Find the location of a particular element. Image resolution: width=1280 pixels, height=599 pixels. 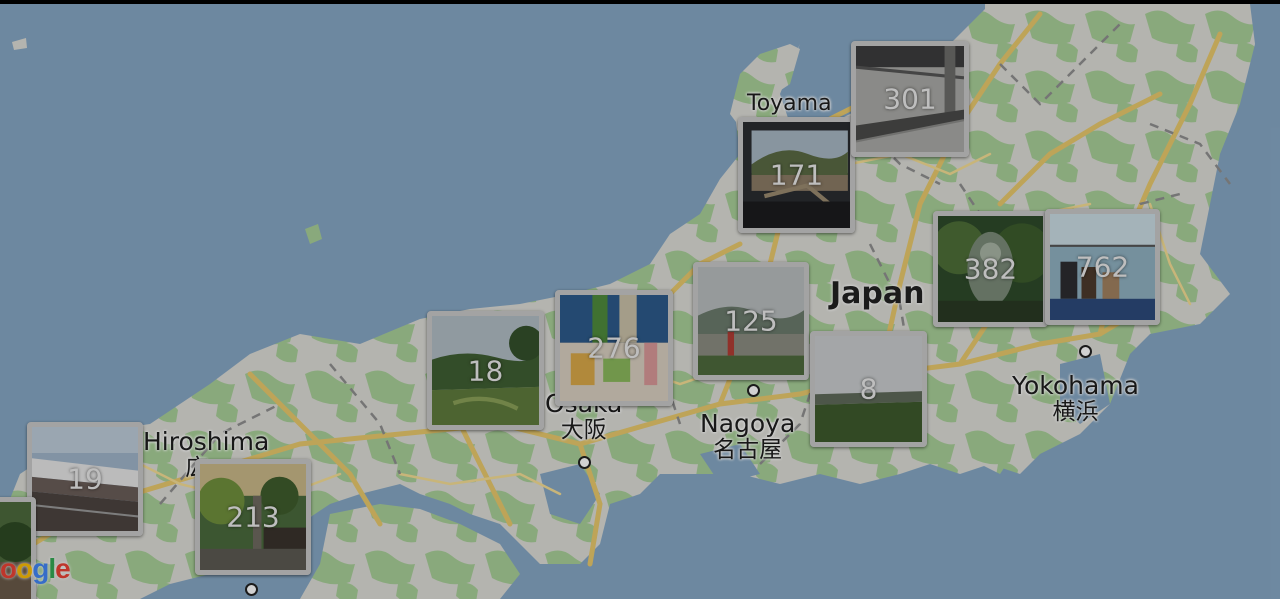

google-logo: oogle is located at coordinates (35, 569).